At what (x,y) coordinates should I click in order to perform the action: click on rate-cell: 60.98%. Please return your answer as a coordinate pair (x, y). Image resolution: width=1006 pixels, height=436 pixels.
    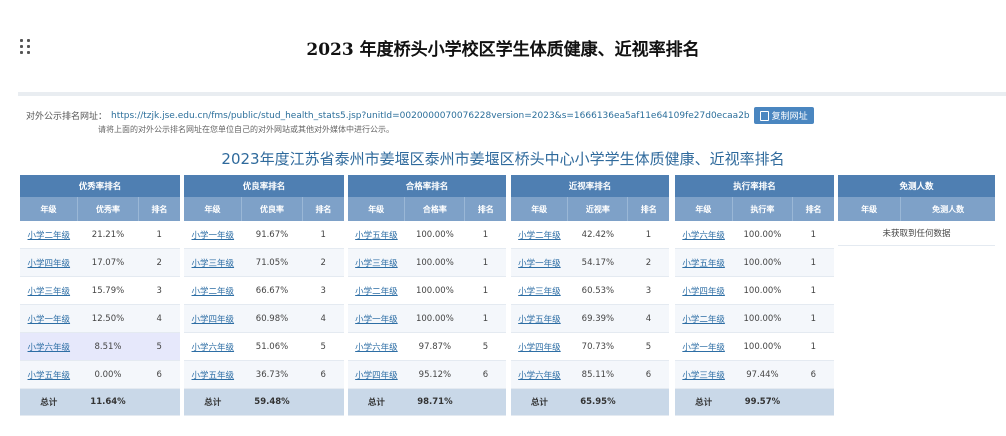
    Looking at the image, I should click on (272, 318).